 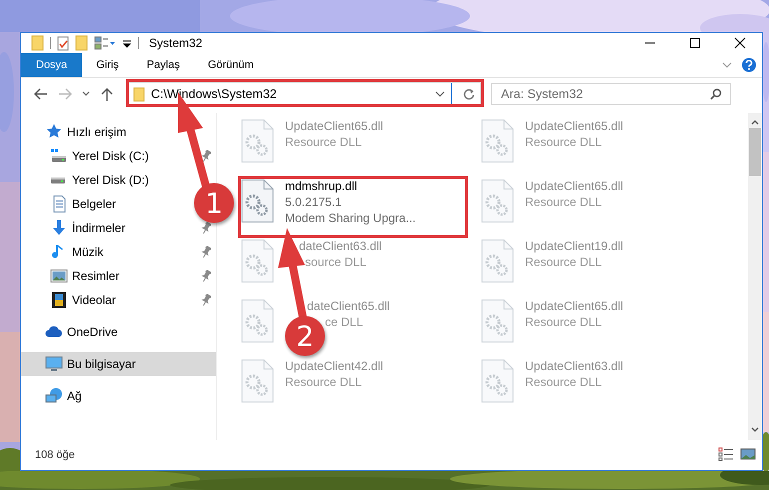 I want to click on scroll-up-icon, so click(x=755, y=122).